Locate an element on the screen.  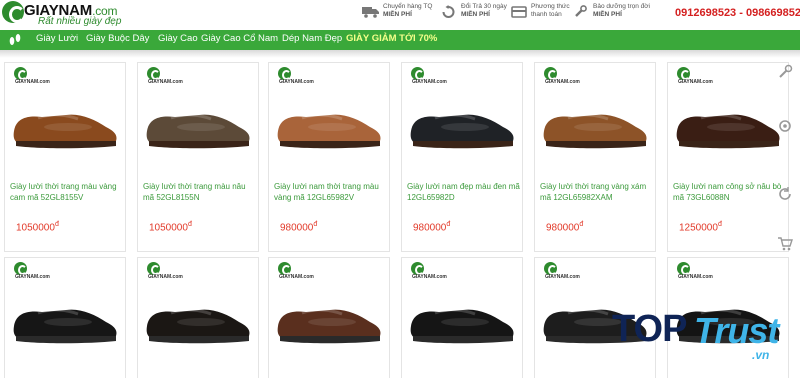
settings-icon is located at coordinates (785, 127).